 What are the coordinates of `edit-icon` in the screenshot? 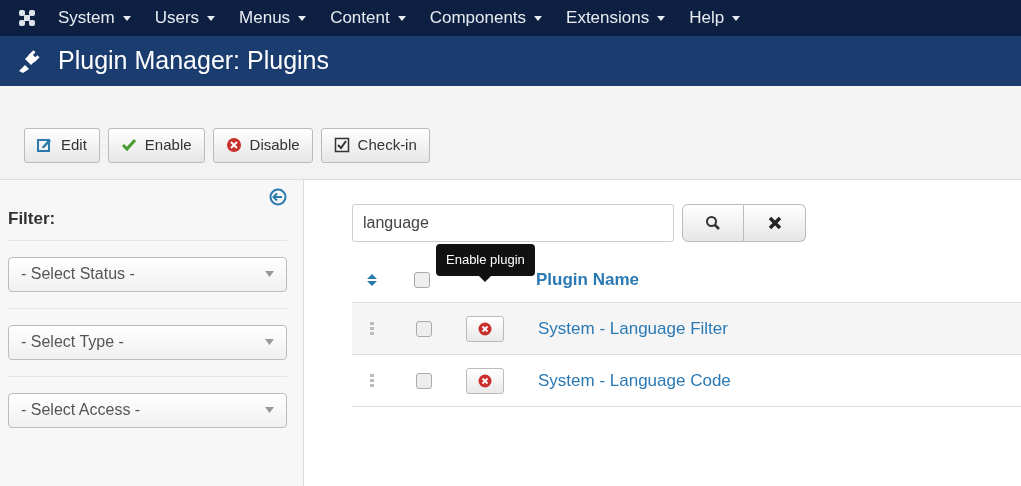 It's located at (45, 145).